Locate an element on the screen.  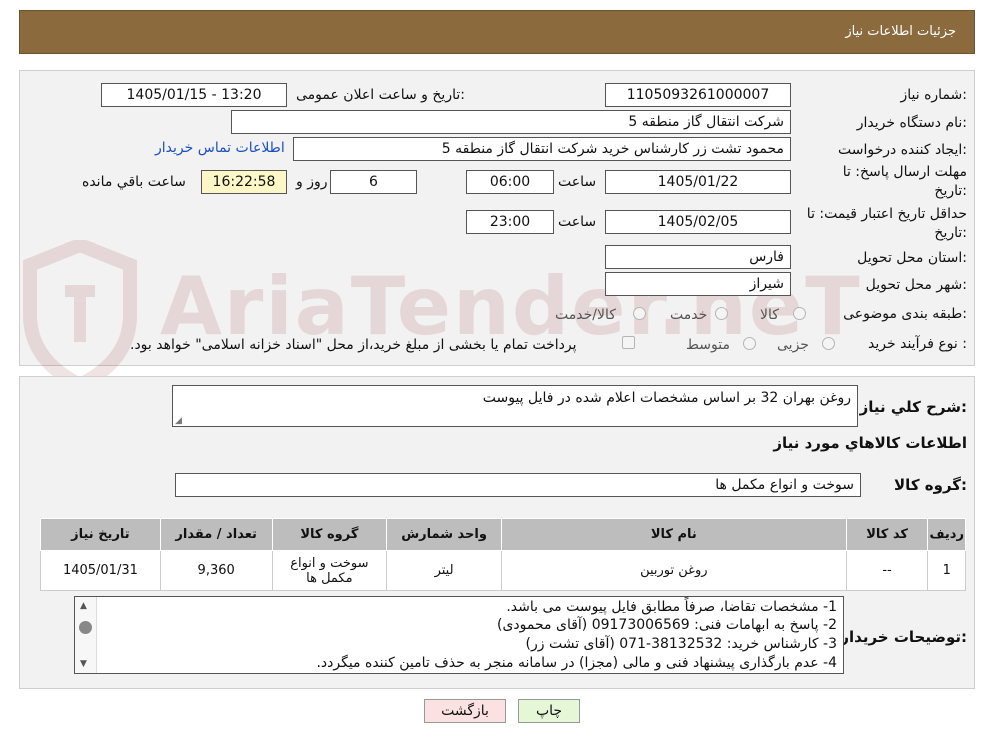
city-label: شهر محل تحویل: is located at coordinates (916, 285).